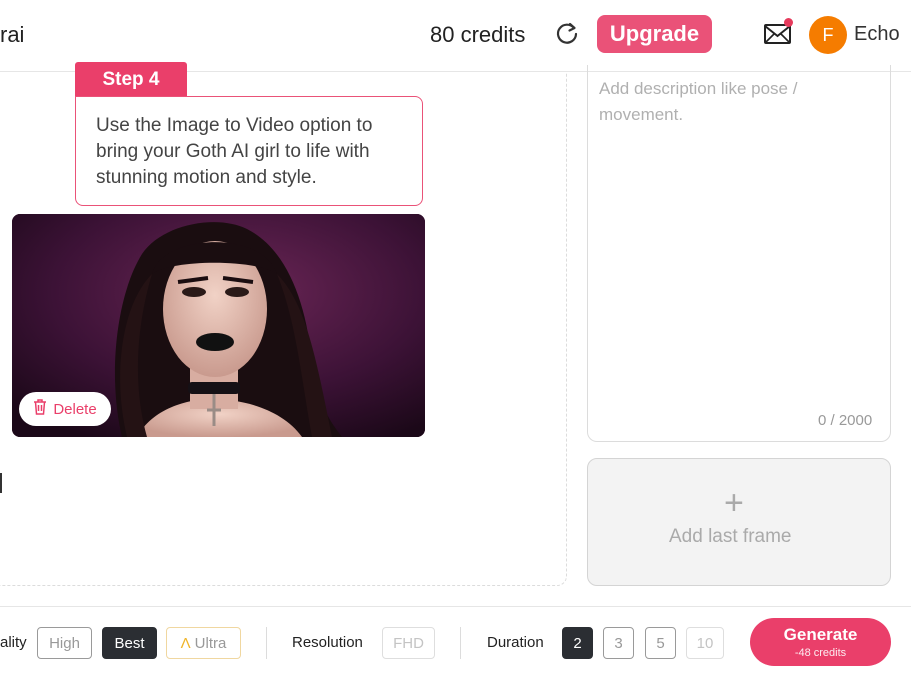 Image resolution: width=911 pixels, height=673 pixels. Describe the element at coordinates (40, 409) in the screenshot. I see `trash-icon` at that location.